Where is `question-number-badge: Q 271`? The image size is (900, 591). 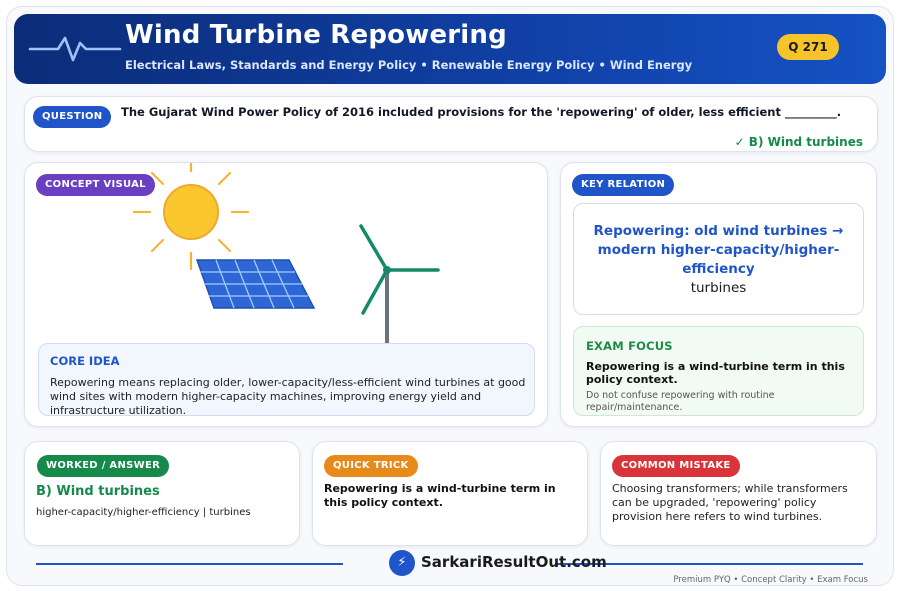 question-number-badge: Q 271 is located at coordinates (808, 47).